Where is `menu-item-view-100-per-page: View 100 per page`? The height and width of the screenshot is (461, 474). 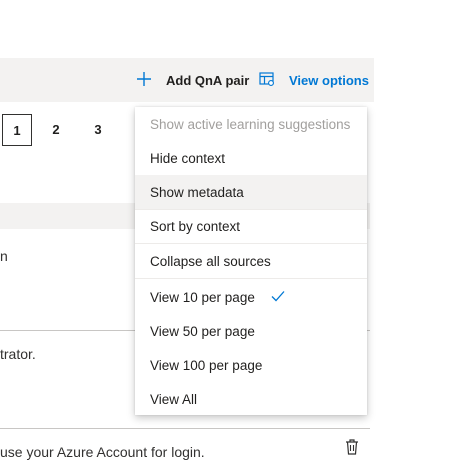
menu-item-view-100-per-page: View 100 per page is located at coordinates (251, 365).